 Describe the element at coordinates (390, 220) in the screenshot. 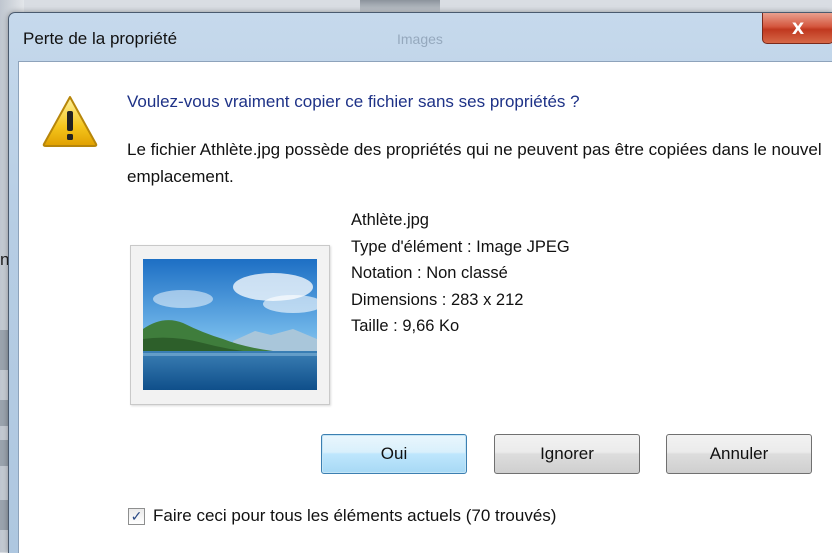

I see `file-name: Athlète.jpg` at that location.